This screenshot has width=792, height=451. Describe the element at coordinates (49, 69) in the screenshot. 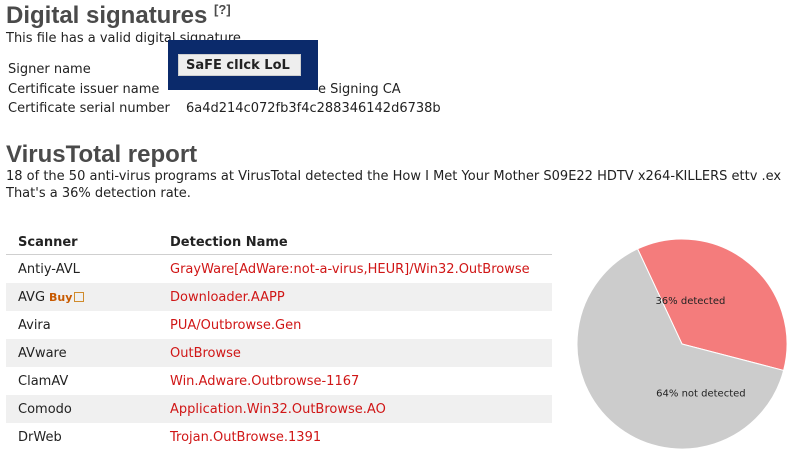

I see `signer-name-label: Signer name` at that location.